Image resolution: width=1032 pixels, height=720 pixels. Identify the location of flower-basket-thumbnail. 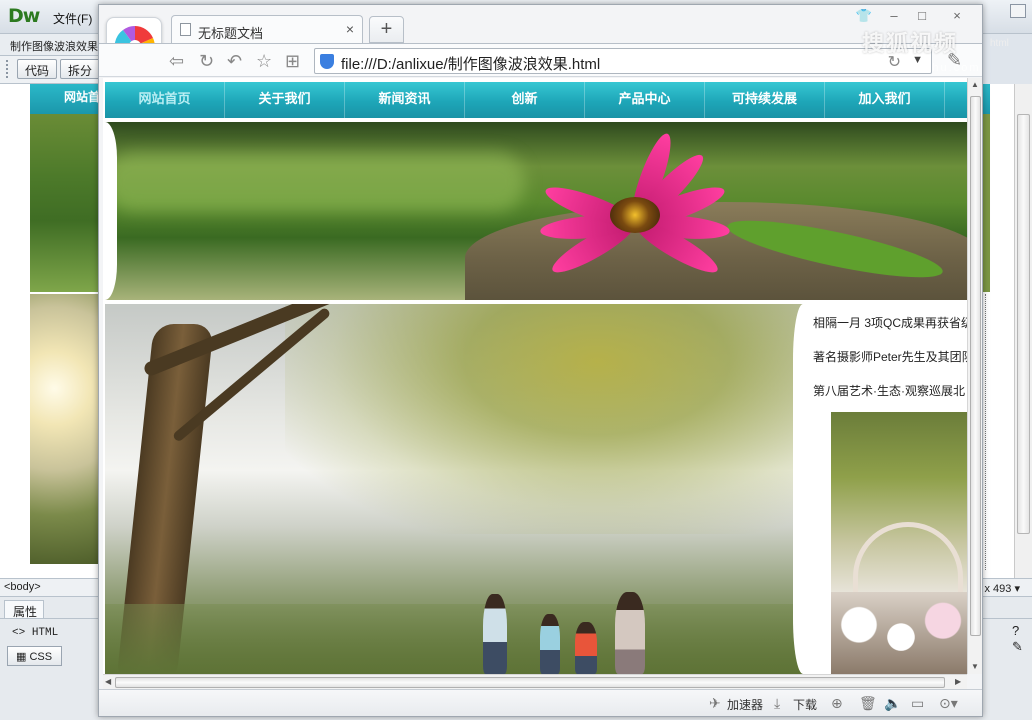
(899, 543).